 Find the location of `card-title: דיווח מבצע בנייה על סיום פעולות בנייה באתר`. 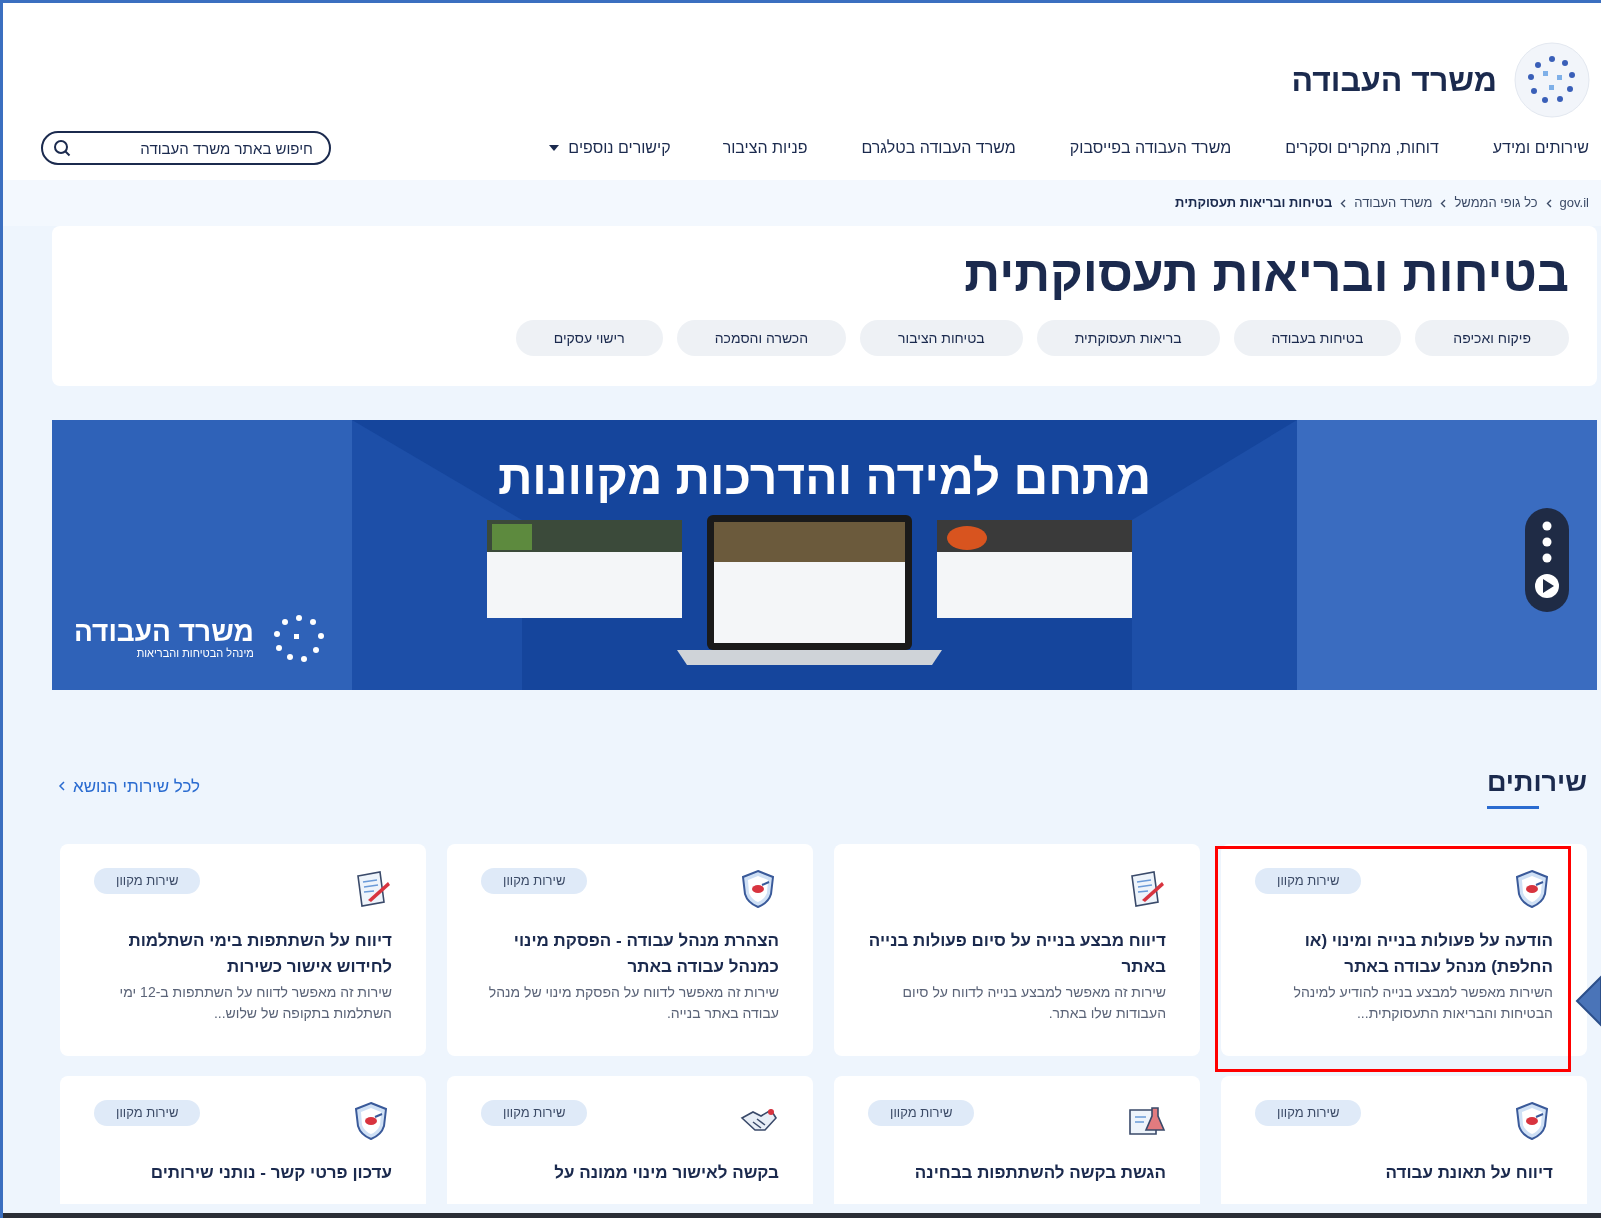

card-title: דיווח מבצע בנייה על סיום פעולות בנייה באתר is located at coordinates (1017, 954).